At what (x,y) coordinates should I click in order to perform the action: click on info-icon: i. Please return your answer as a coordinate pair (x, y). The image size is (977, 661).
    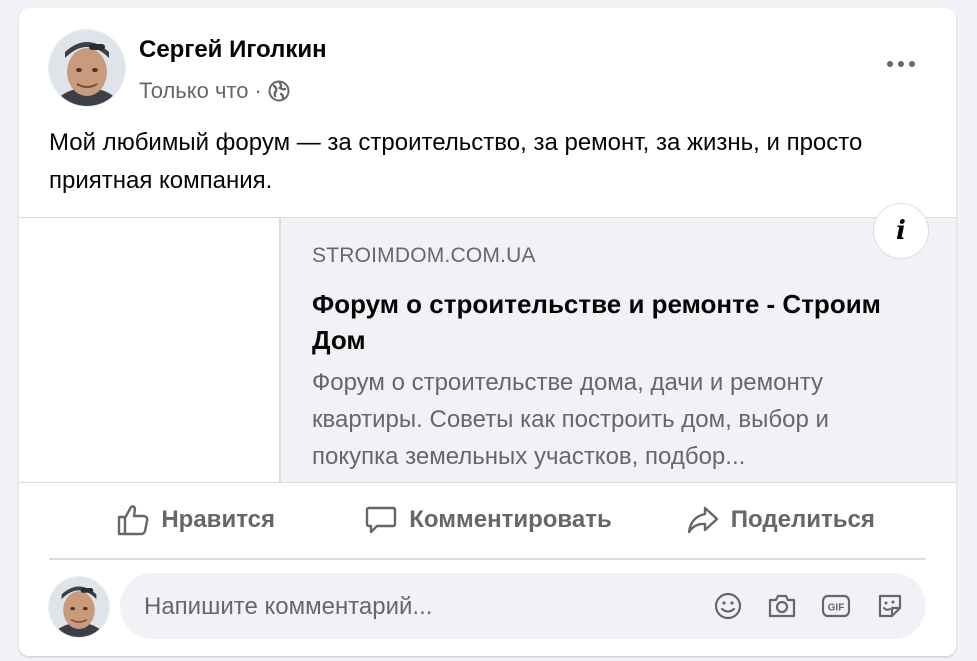
    Looking at the image, I should click on (901, 231).